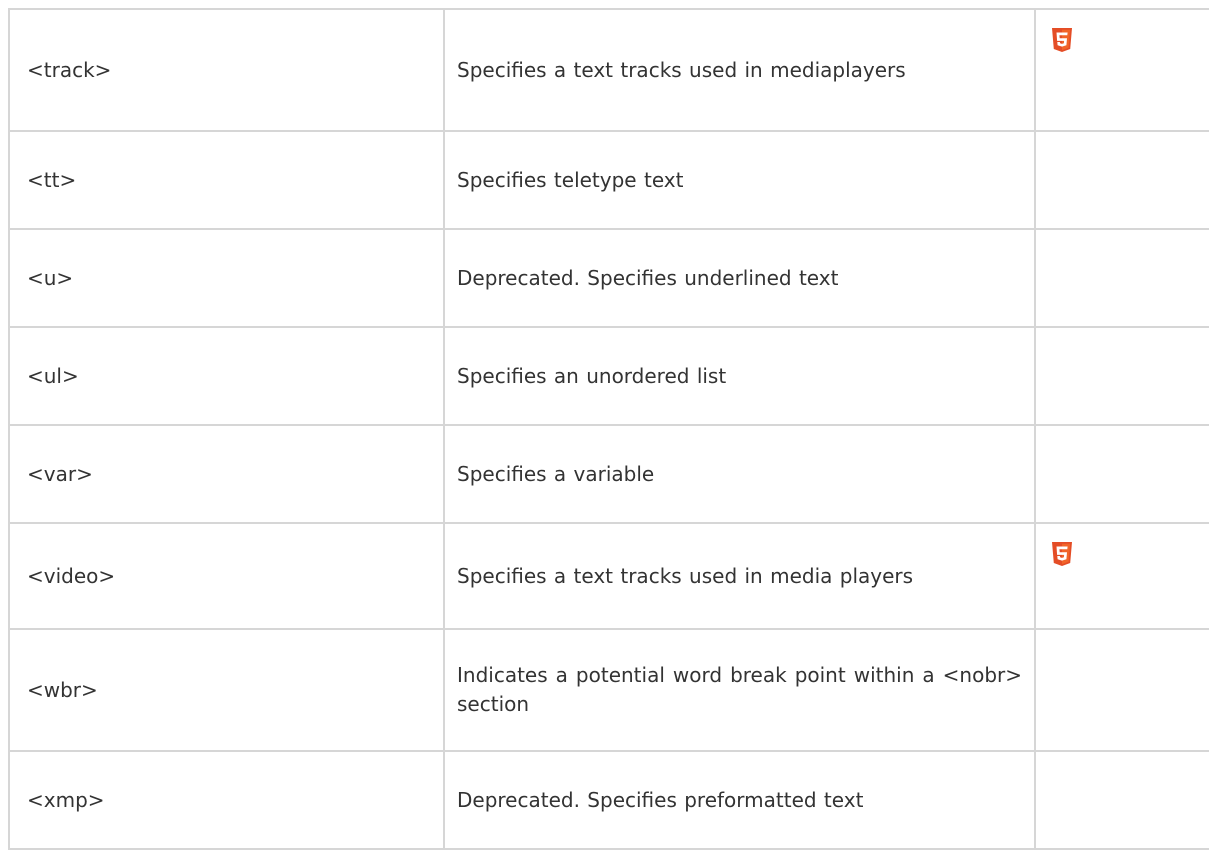 Image resolution: width=1209 pixels, height=850 pixels. I want to click on table-row: <tt> Specifies teletype text, so click(608, 180).